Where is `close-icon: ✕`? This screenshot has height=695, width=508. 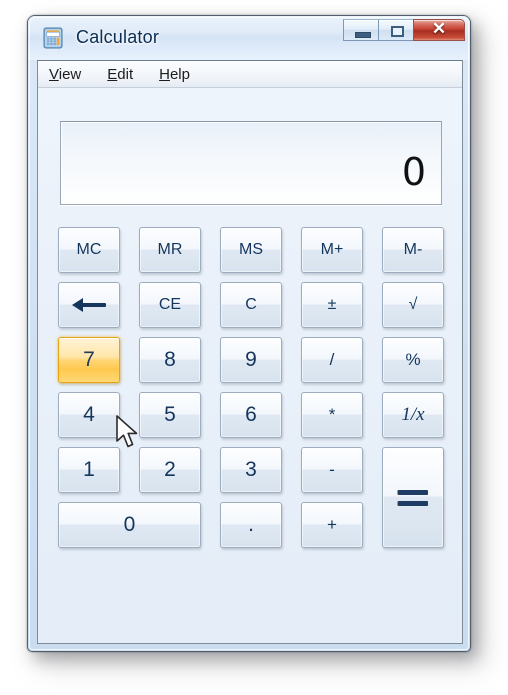
close-icon: ✕ is located at coordinates (439, 28).